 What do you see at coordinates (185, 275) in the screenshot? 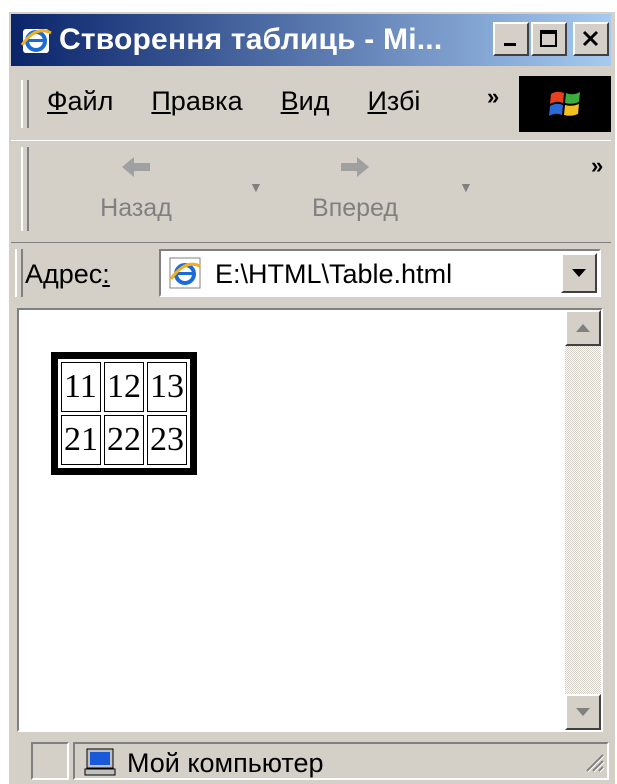
I see `page-icon` at bounding box center [185, 275].